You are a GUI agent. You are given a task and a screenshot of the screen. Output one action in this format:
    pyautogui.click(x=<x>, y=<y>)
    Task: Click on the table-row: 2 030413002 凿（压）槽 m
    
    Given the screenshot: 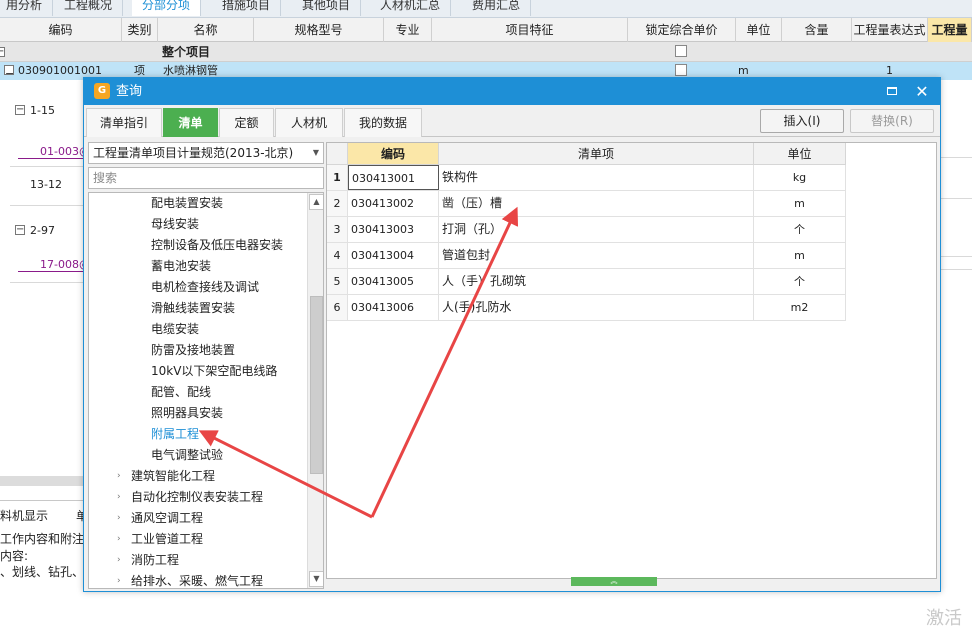 What is the action you would take?
    pyautogui.click(x=586, y=204)
    